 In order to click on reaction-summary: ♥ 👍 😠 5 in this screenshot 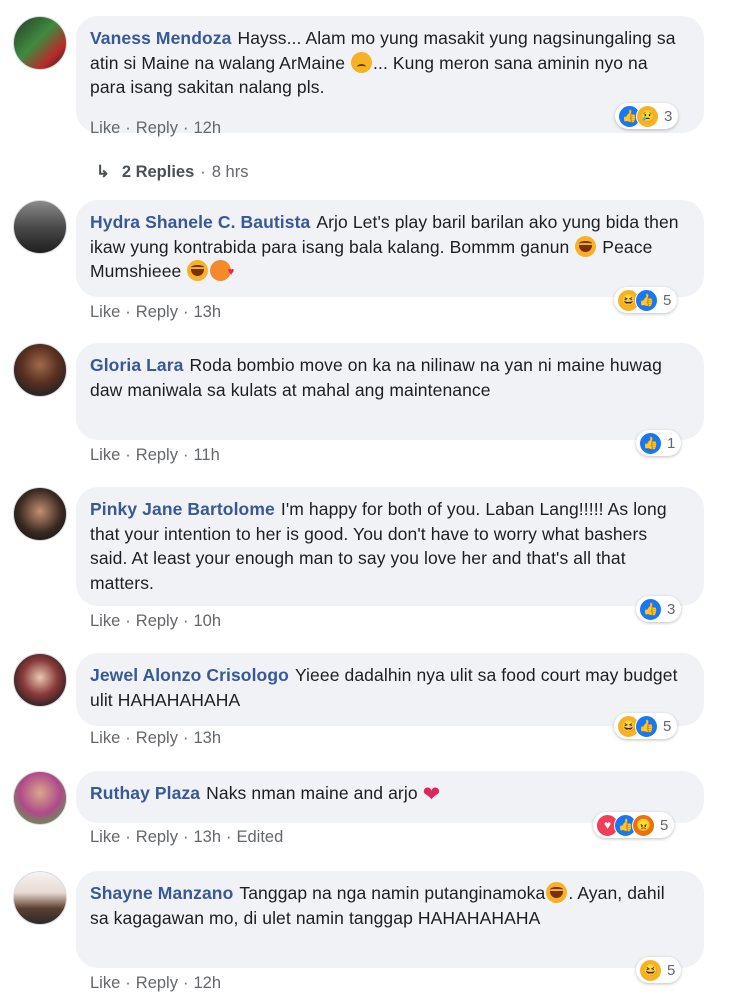, I will do `click(634, 825)`.